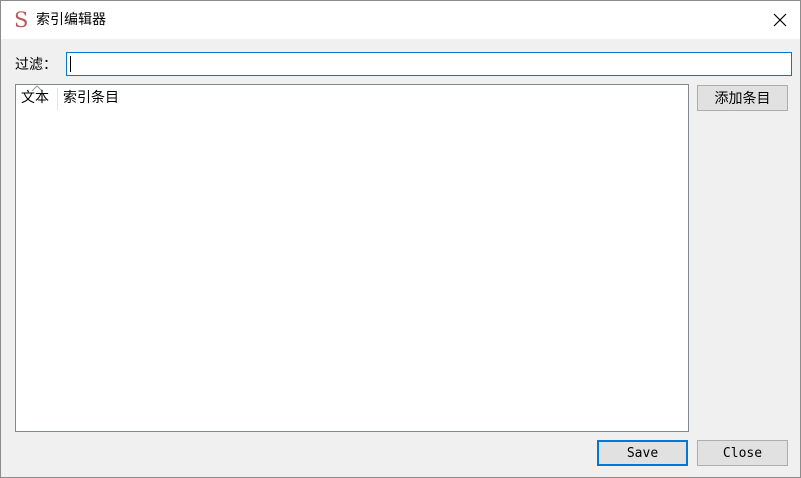 This screenshot has width=801, height=478. I want to click on window-title: 索引编辑器, so click(71, 20).